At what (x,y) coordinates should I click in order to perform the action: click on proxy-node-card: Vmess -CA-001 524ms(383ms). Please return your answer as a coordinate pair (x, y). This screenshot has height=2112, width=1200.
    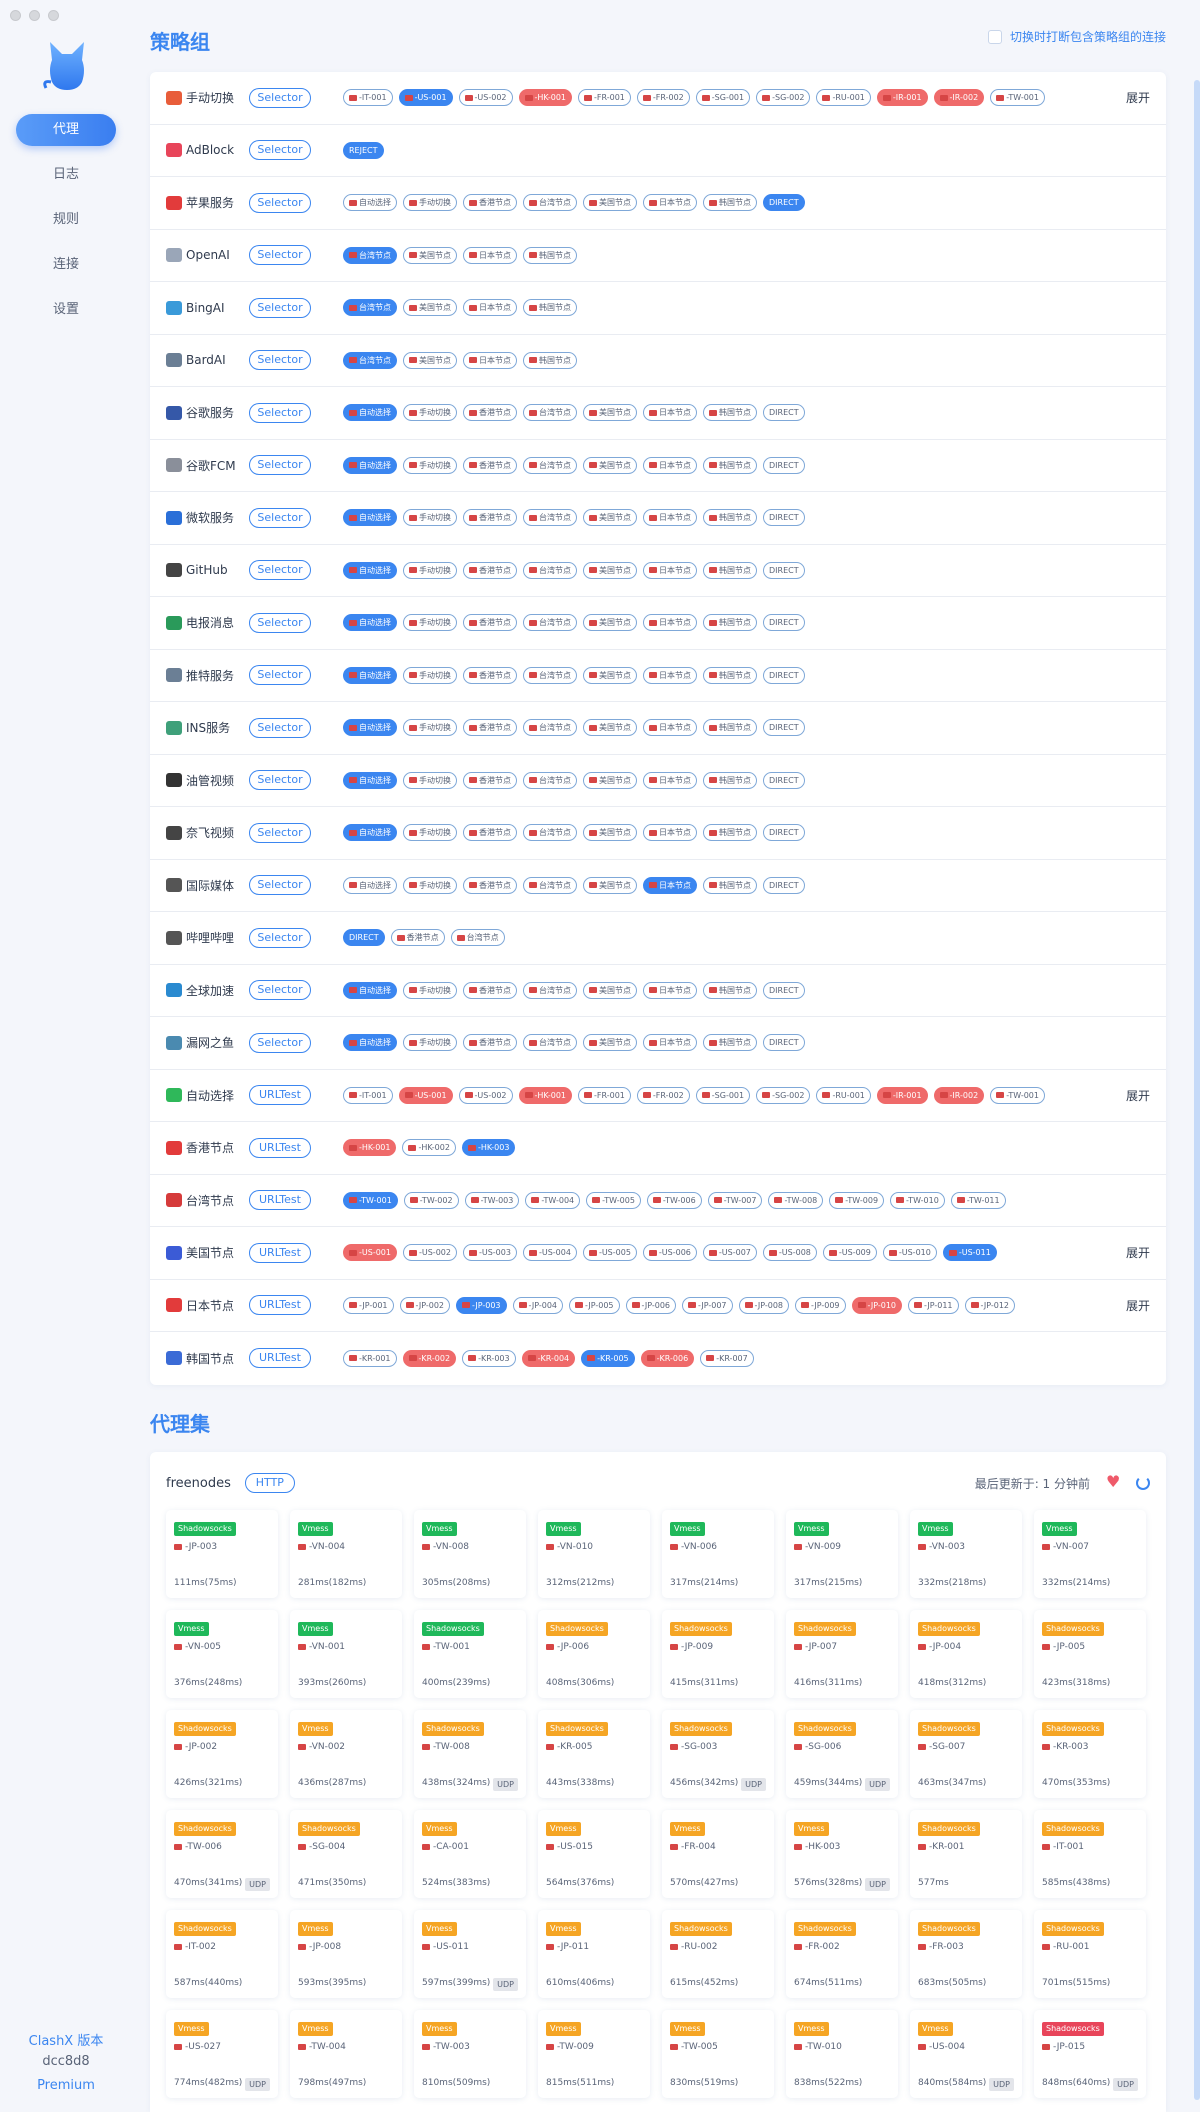
    Looking at the image, I should click on (470, 1854).